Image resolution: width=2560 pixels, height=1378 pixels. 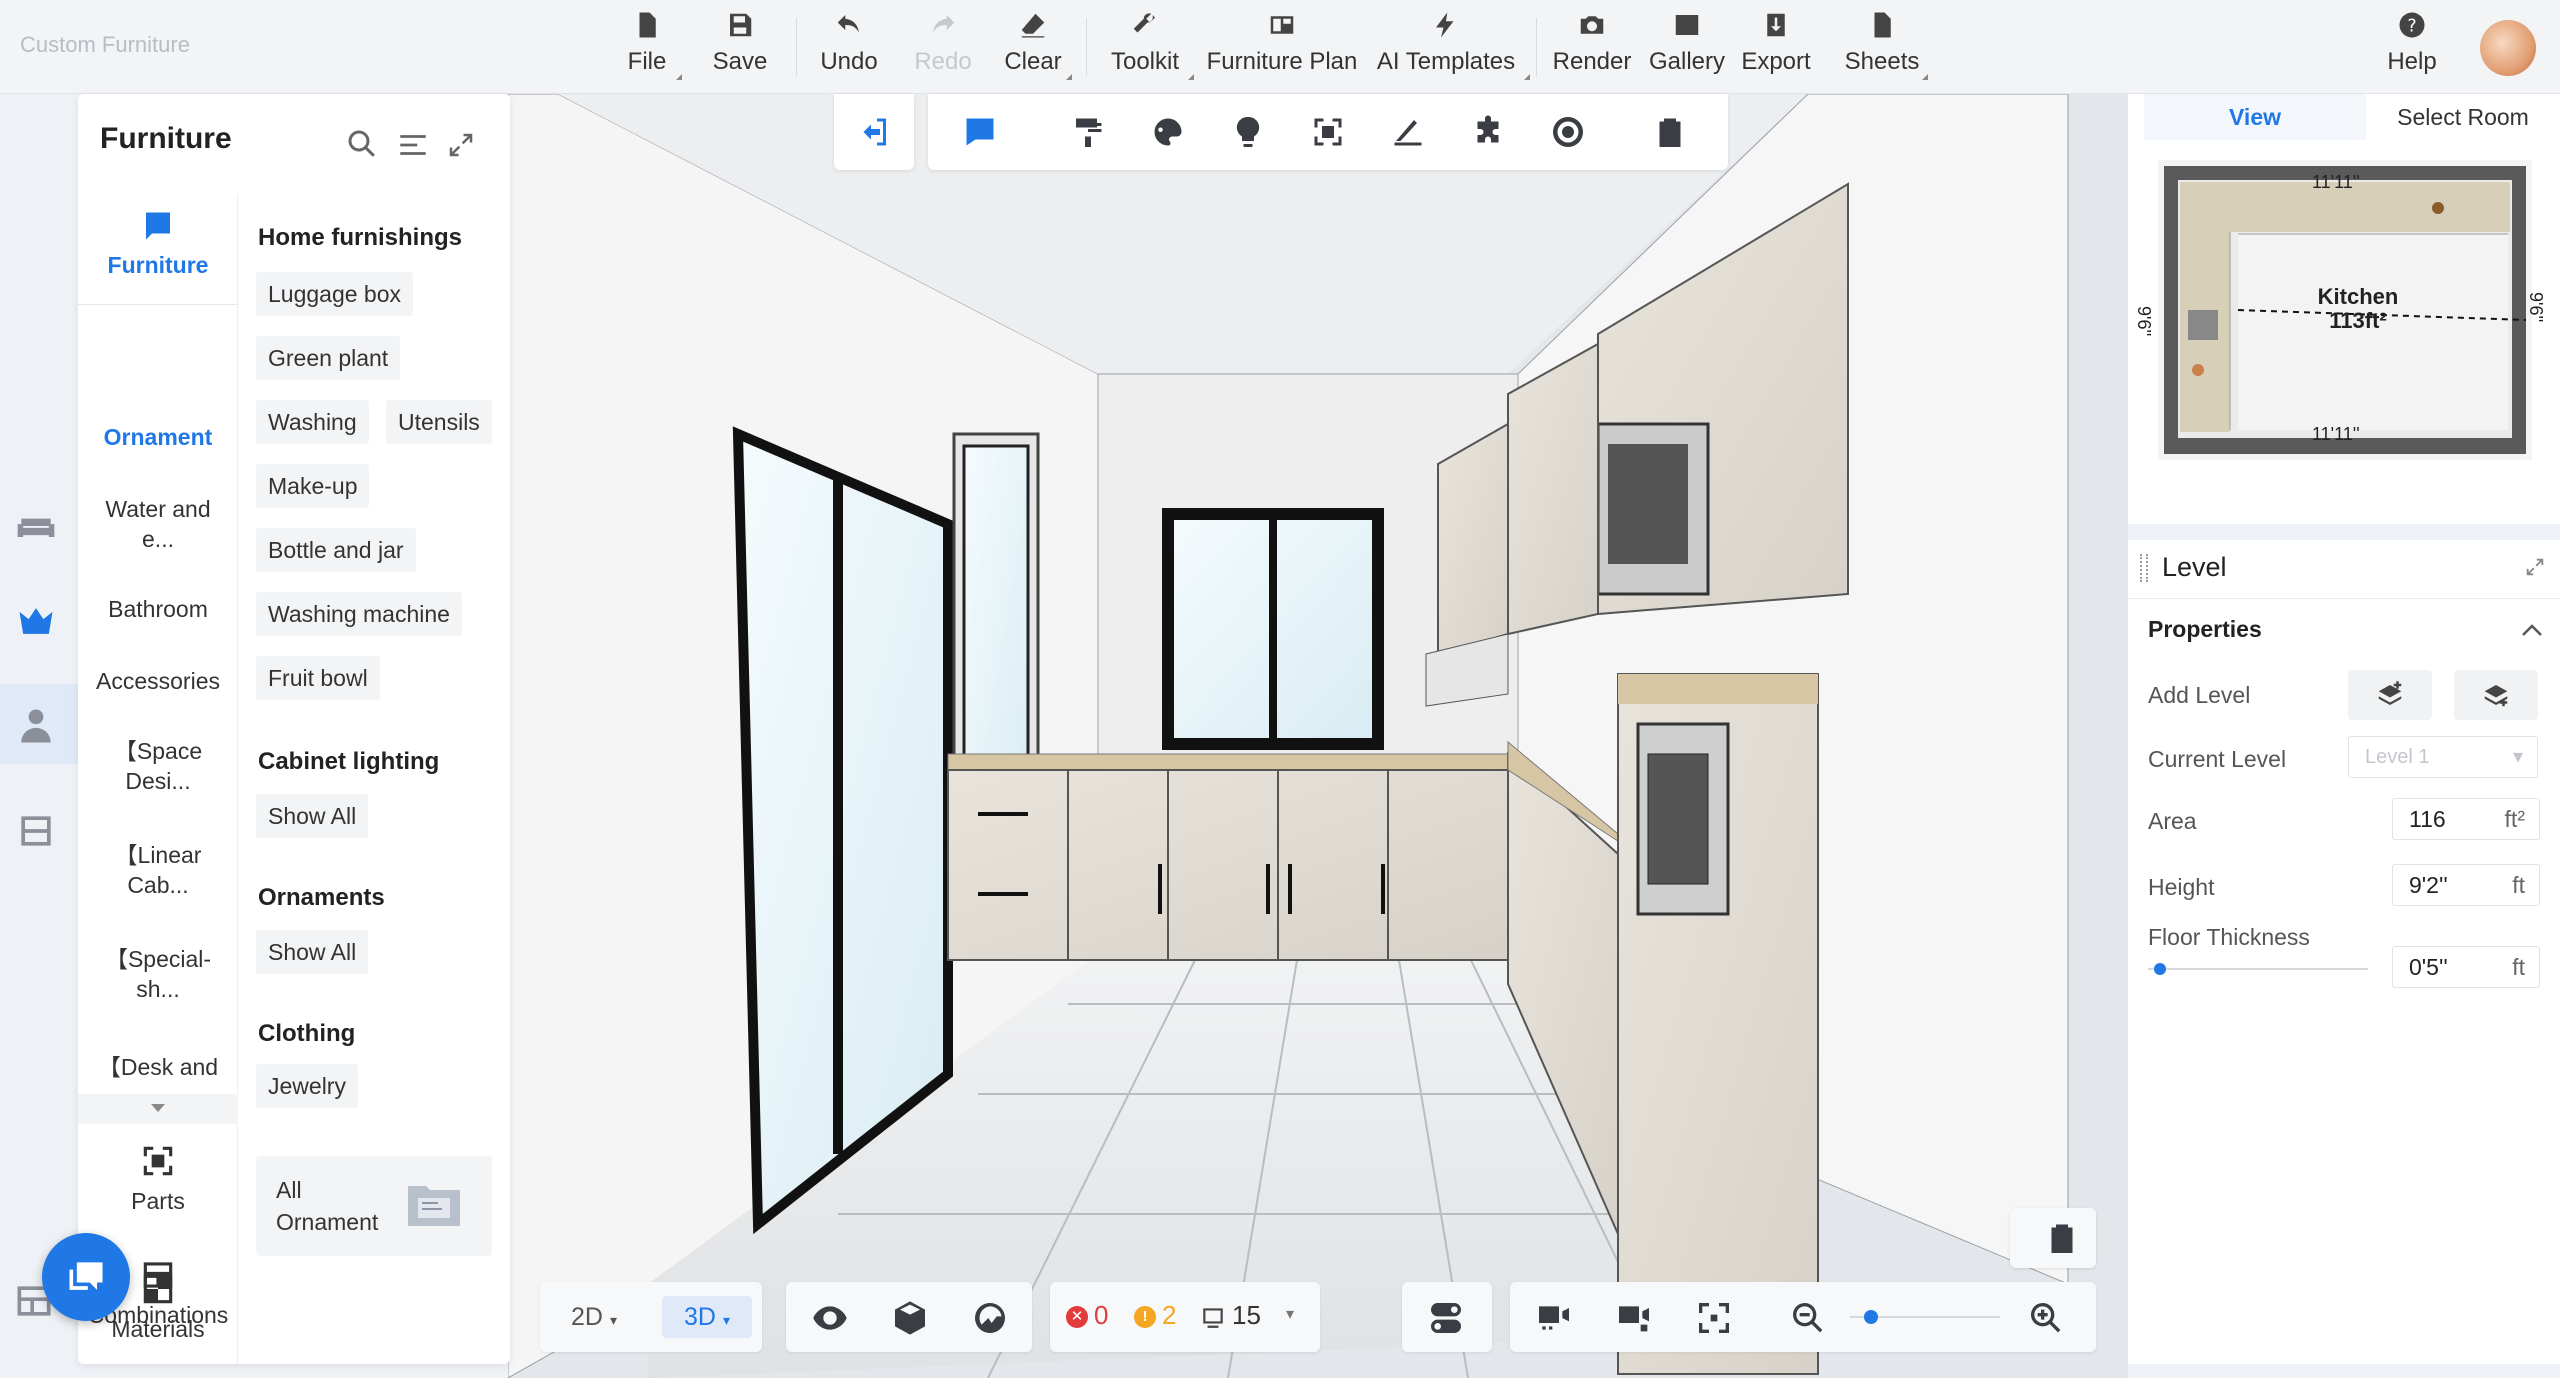 What do you see at coordinates (328, 358) in the screenshot?
I see `chip-green-plant: Green plant` at bounding box center [328, 358].